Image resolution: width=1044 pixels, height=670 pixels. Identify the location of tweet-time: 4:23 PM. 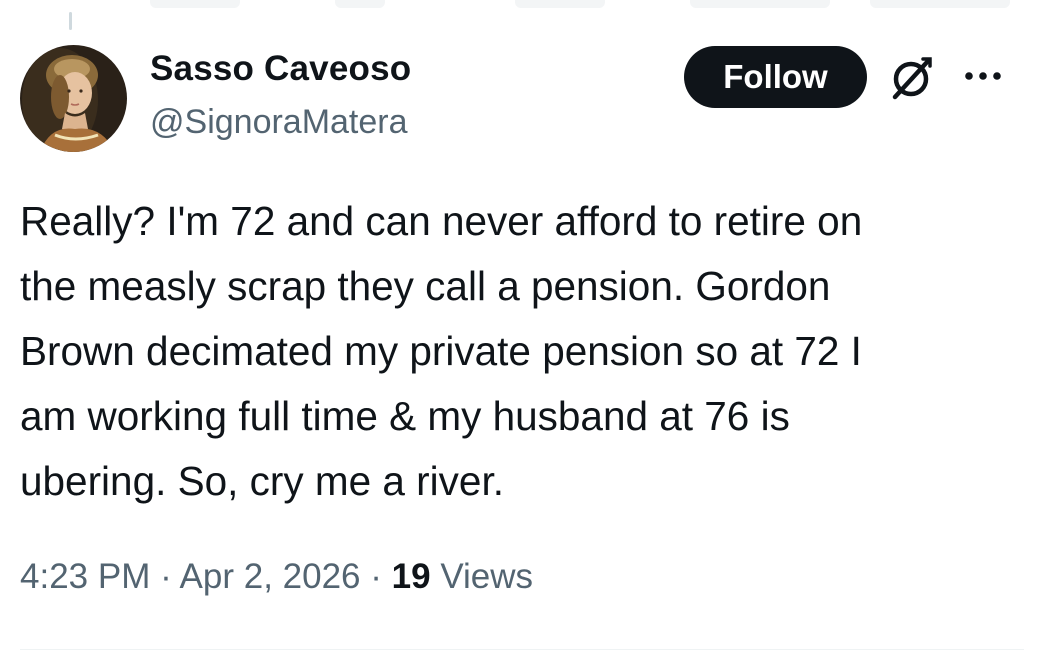
(85, 576).